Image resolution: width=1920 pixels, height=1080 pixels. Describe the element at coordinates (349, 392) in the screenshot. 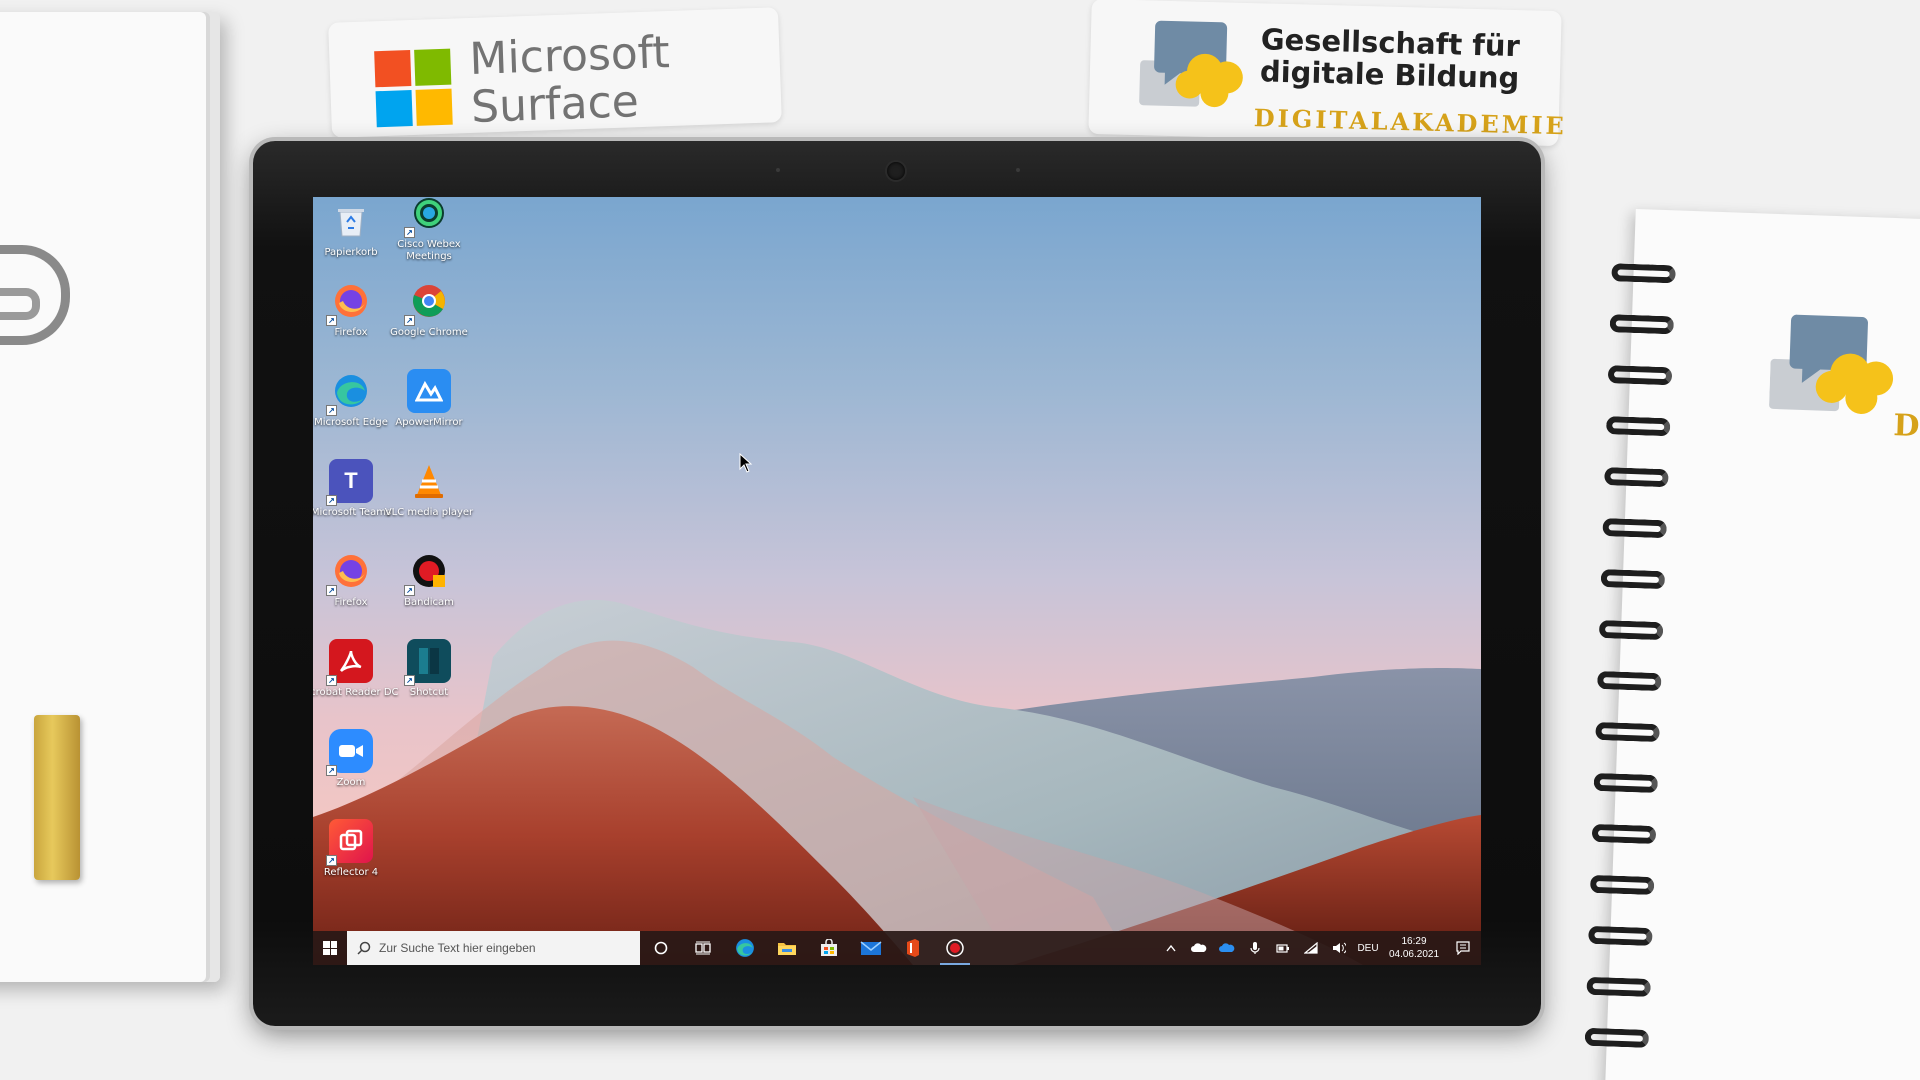

I see `edge-icon: ↗` at that location.